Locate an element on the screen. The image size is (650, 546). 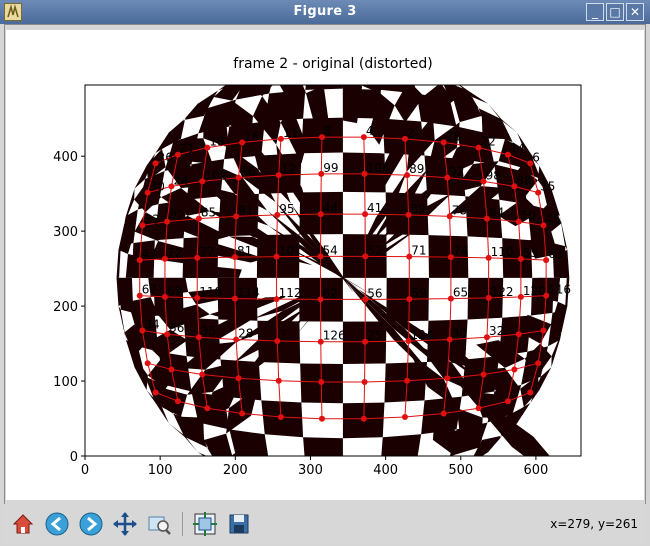
corner-label: 67 is located at coordinates (149, 290).